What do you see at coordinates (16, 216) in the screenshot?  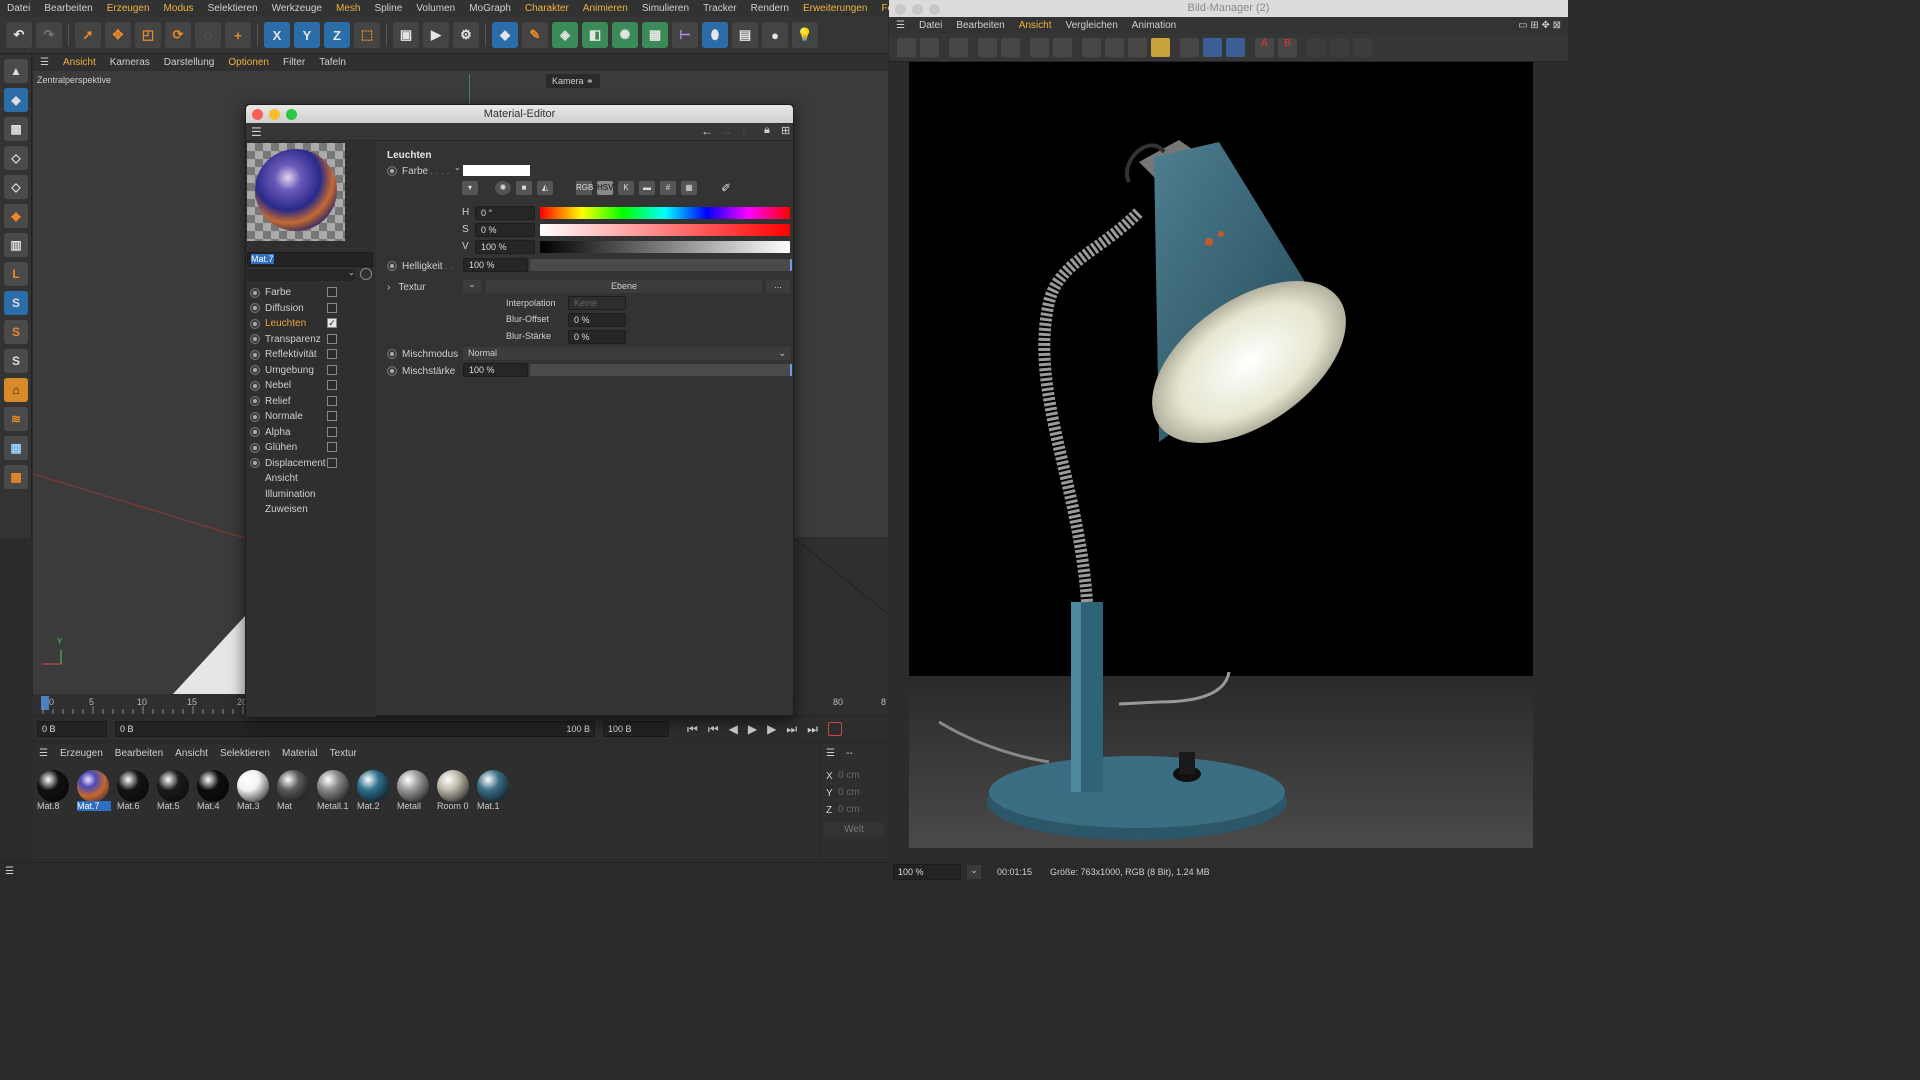 I see `polygons-mode-icon: ◆` at bounding box center [16, 216].